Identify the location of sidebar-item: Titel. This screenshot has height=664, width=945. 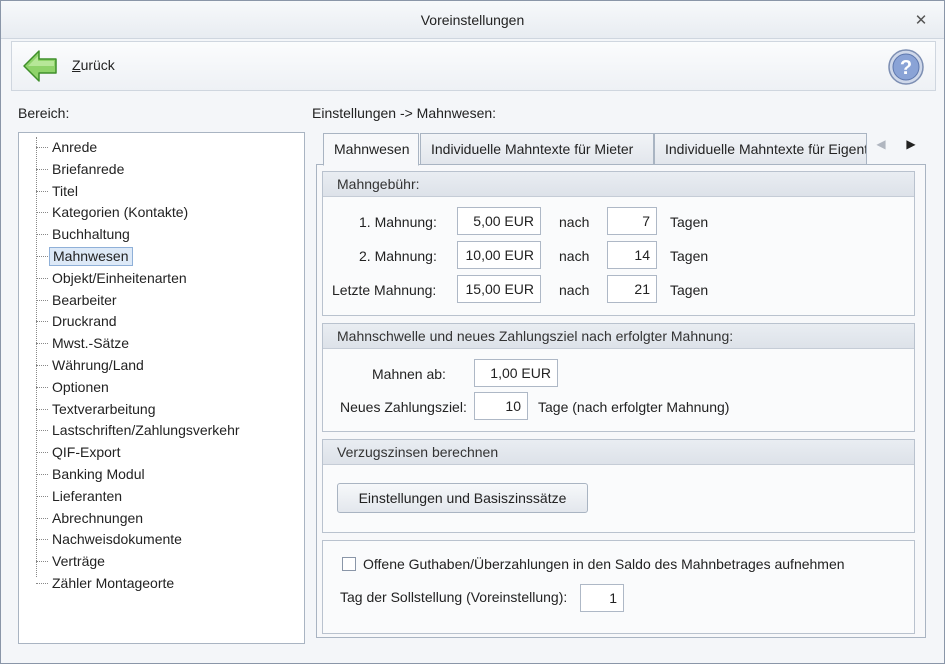
(159, 191).